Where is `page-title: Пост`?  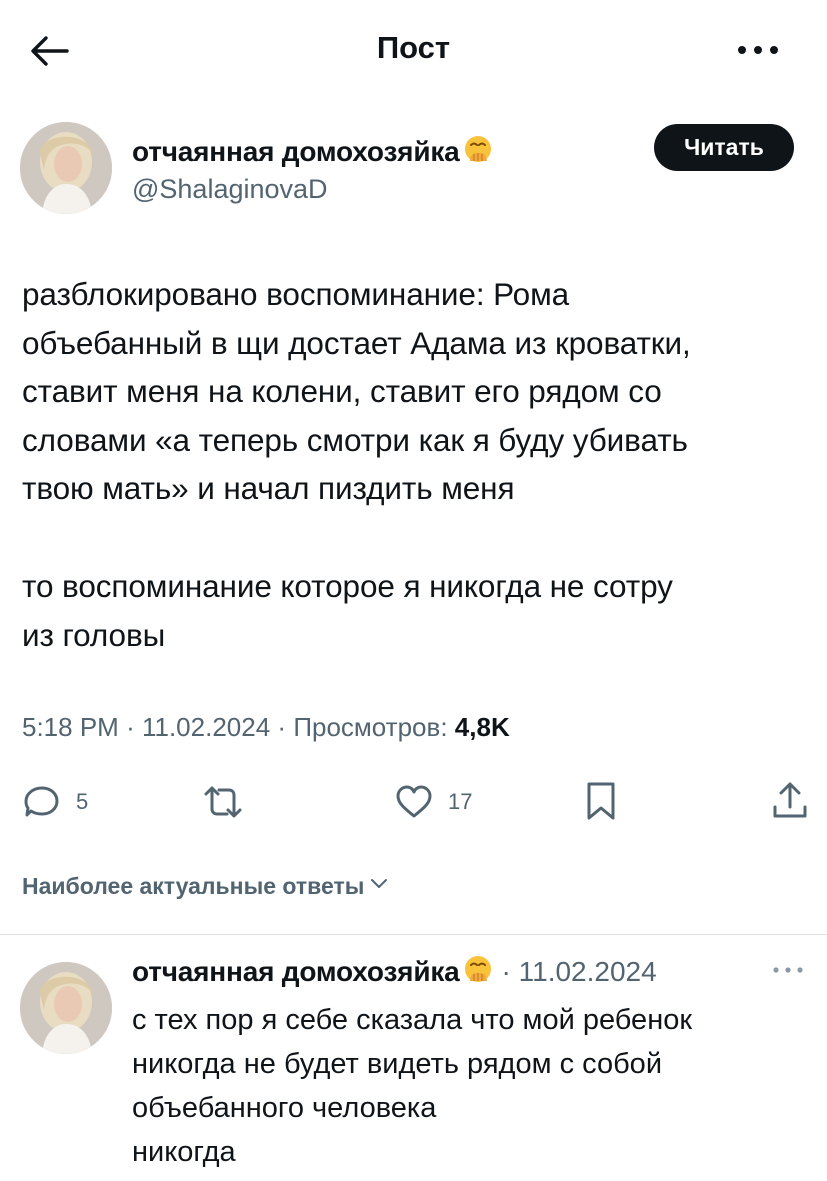
page-title: Пост is located at coordinates (413, 47).